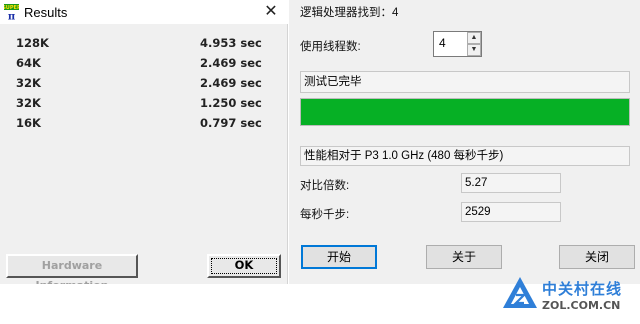  What do you see at coordinates (231, 103) in the screenshot?
I see `result-time: 1.250 sec` at bounding box center [231, 103].